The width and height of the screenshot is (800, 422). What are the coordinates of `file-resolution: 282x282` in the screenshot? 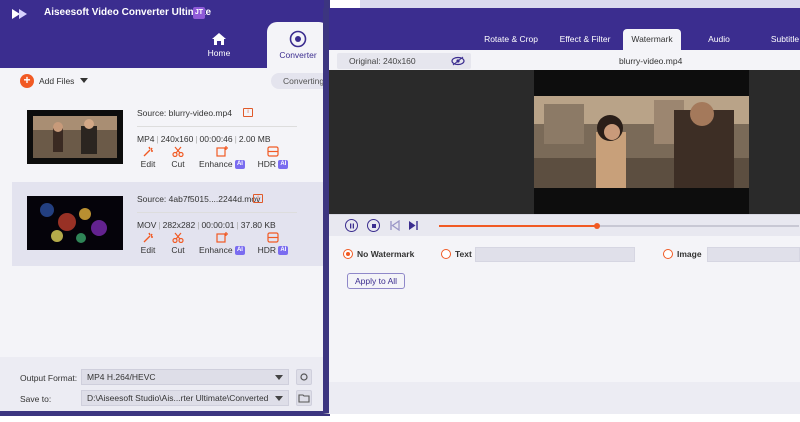 It's located at (179, 225).